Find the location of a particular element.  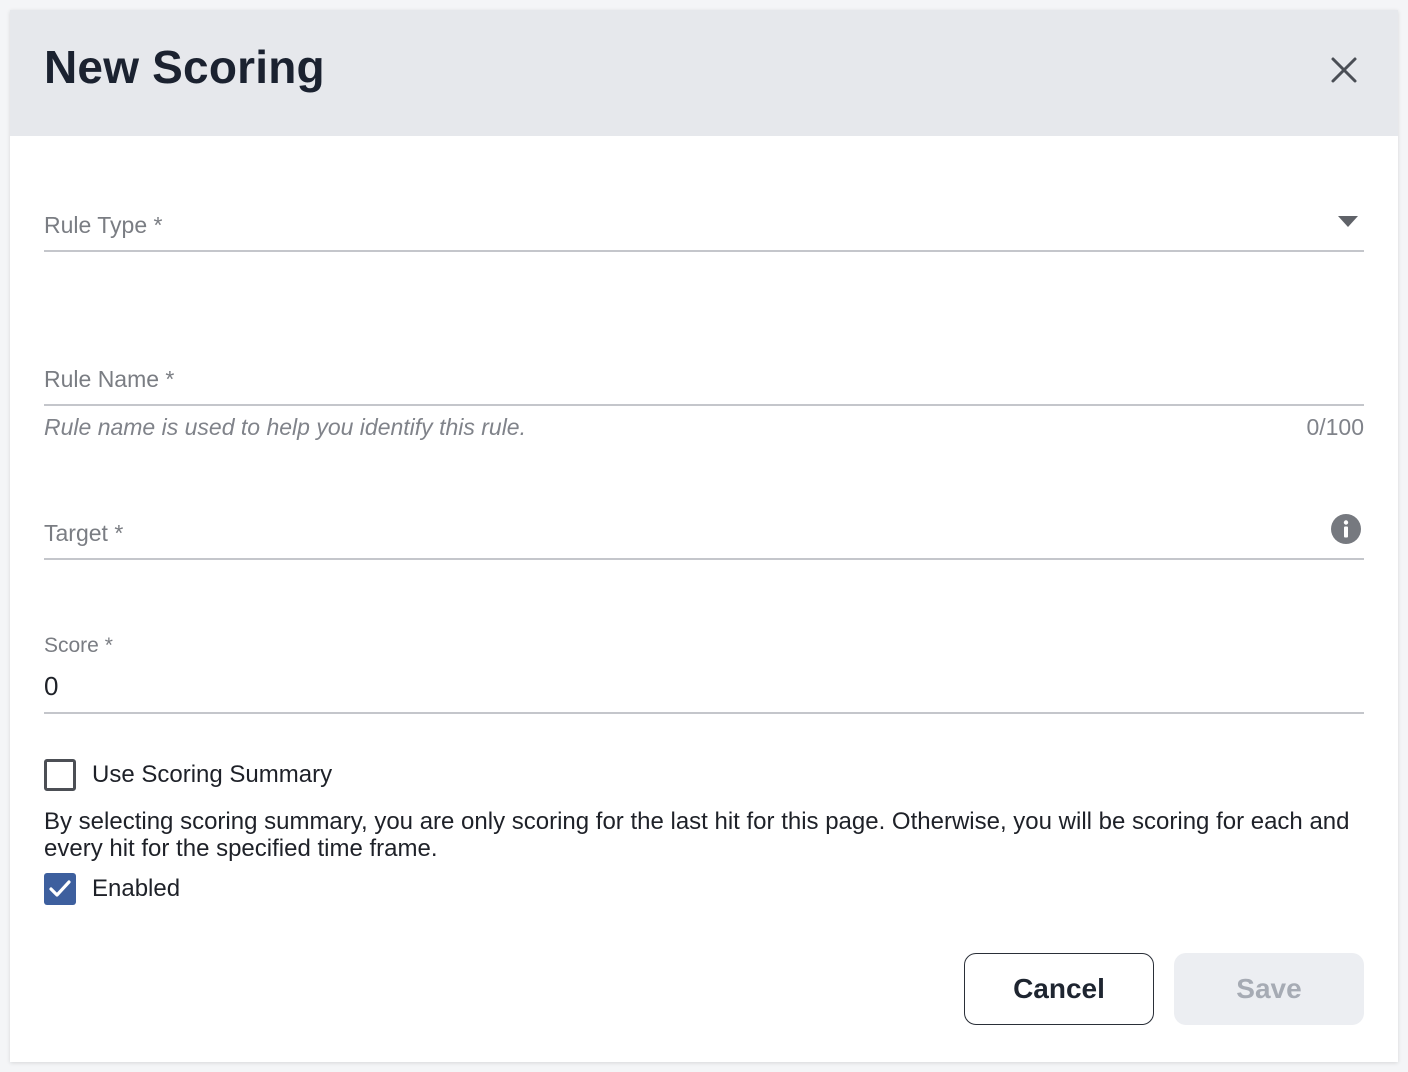

score-input is located at coordinates (704, 686).